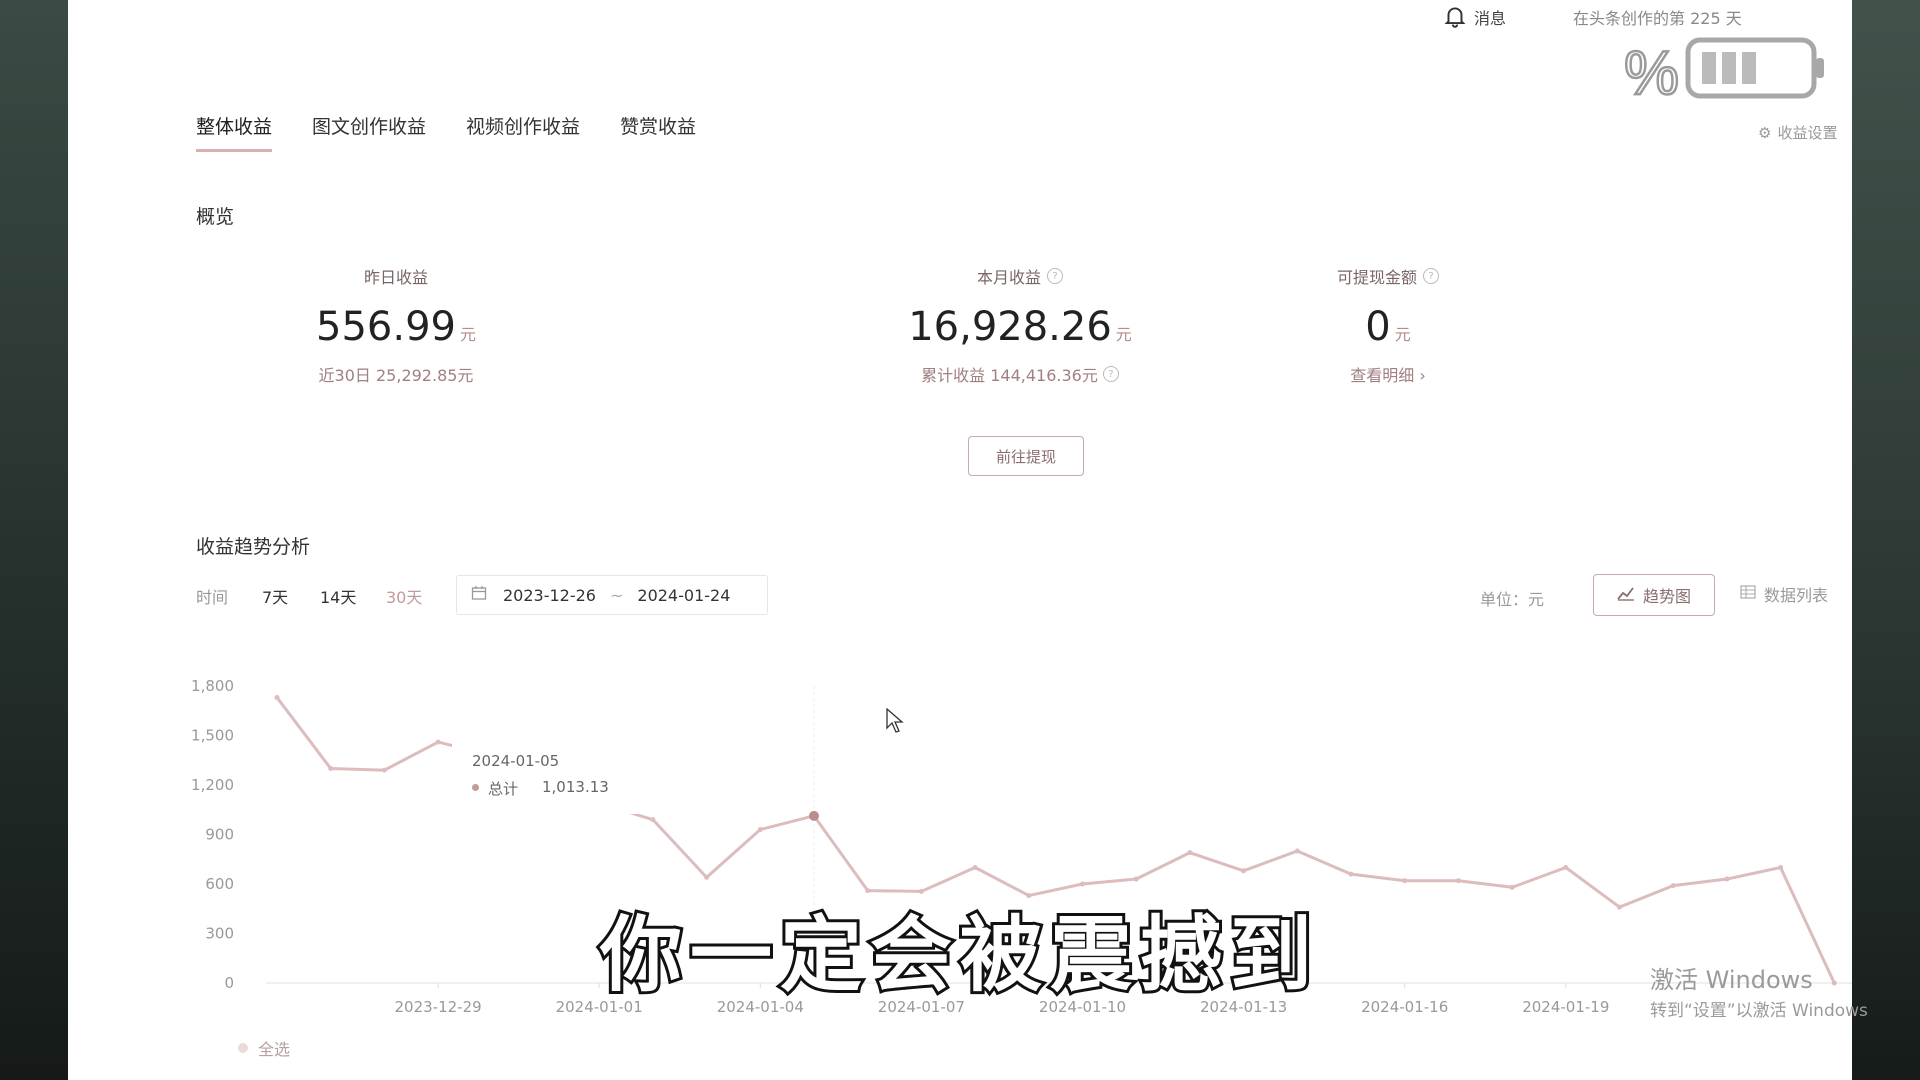  Describe the element at coordinates (219, 835) in the screenshot. I see `y-tick-label: 900` at that location.